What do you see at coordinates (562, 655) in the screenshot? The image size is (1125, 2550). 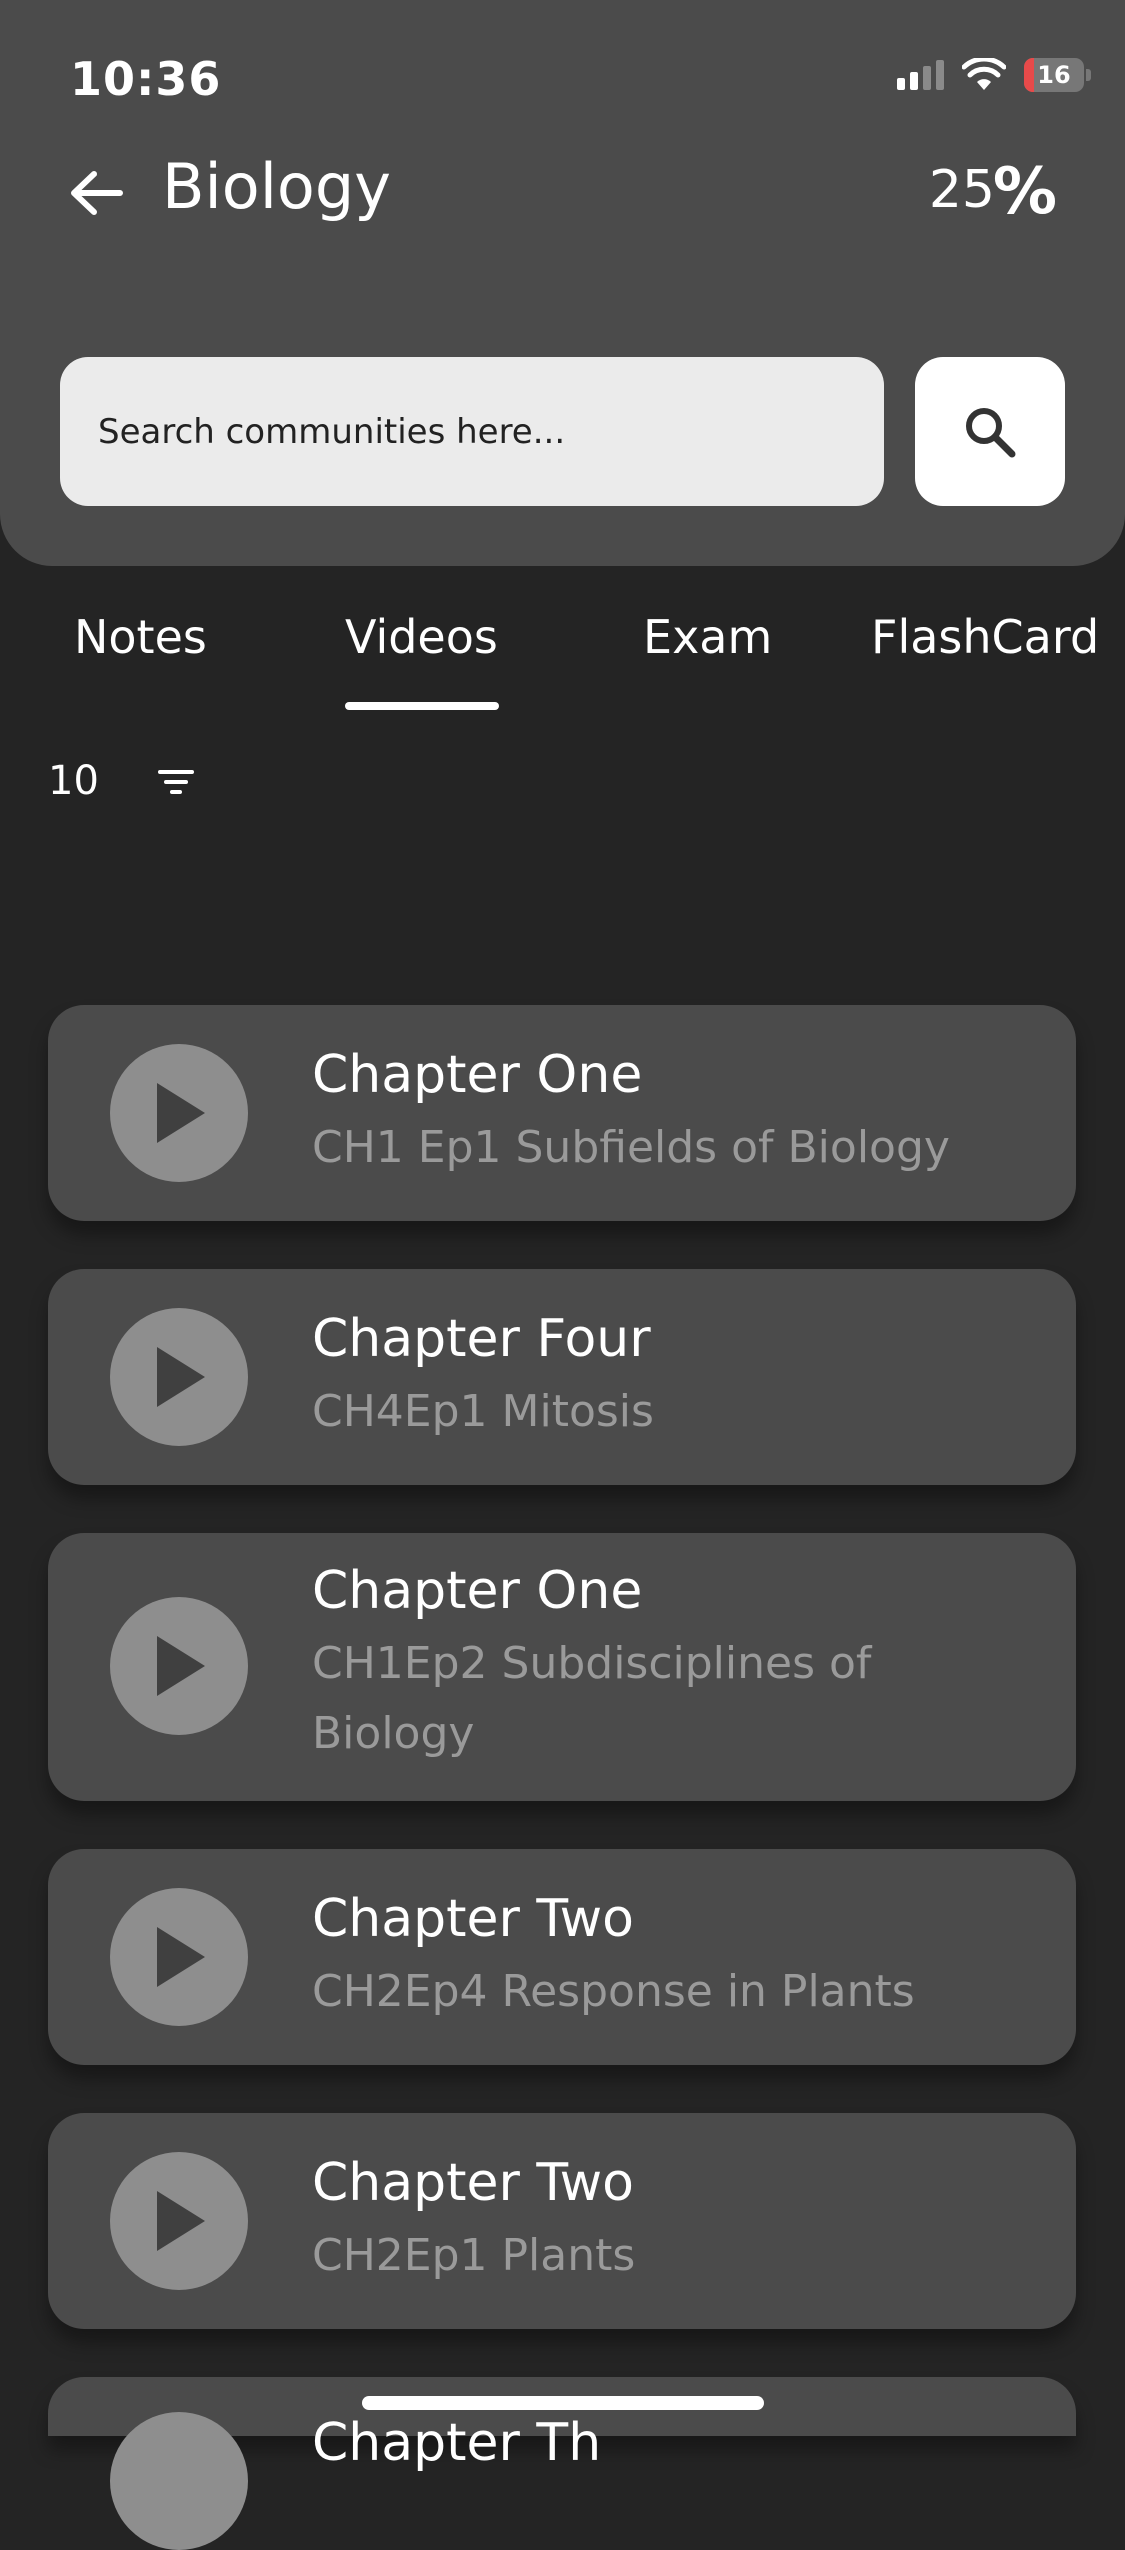 I see `tab-bar: Notes Videos Exam FlashCard` at bounding box center [562, 655].